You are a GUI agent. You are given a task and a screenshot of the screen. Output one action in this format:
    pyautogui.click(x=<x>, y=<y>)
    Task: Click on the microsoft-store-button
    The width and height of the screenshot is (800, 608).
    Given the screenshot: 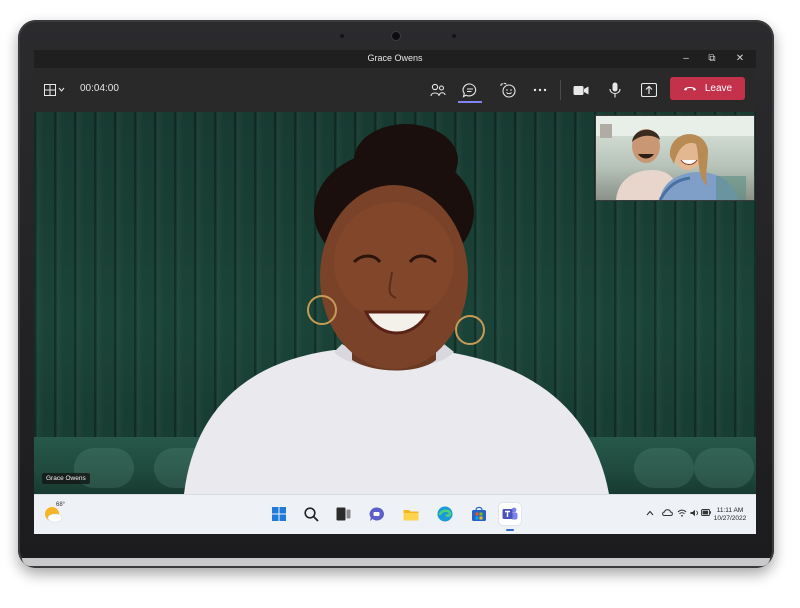 What is the action you would take?
    pyautogui.click(x=479, y=514)
    